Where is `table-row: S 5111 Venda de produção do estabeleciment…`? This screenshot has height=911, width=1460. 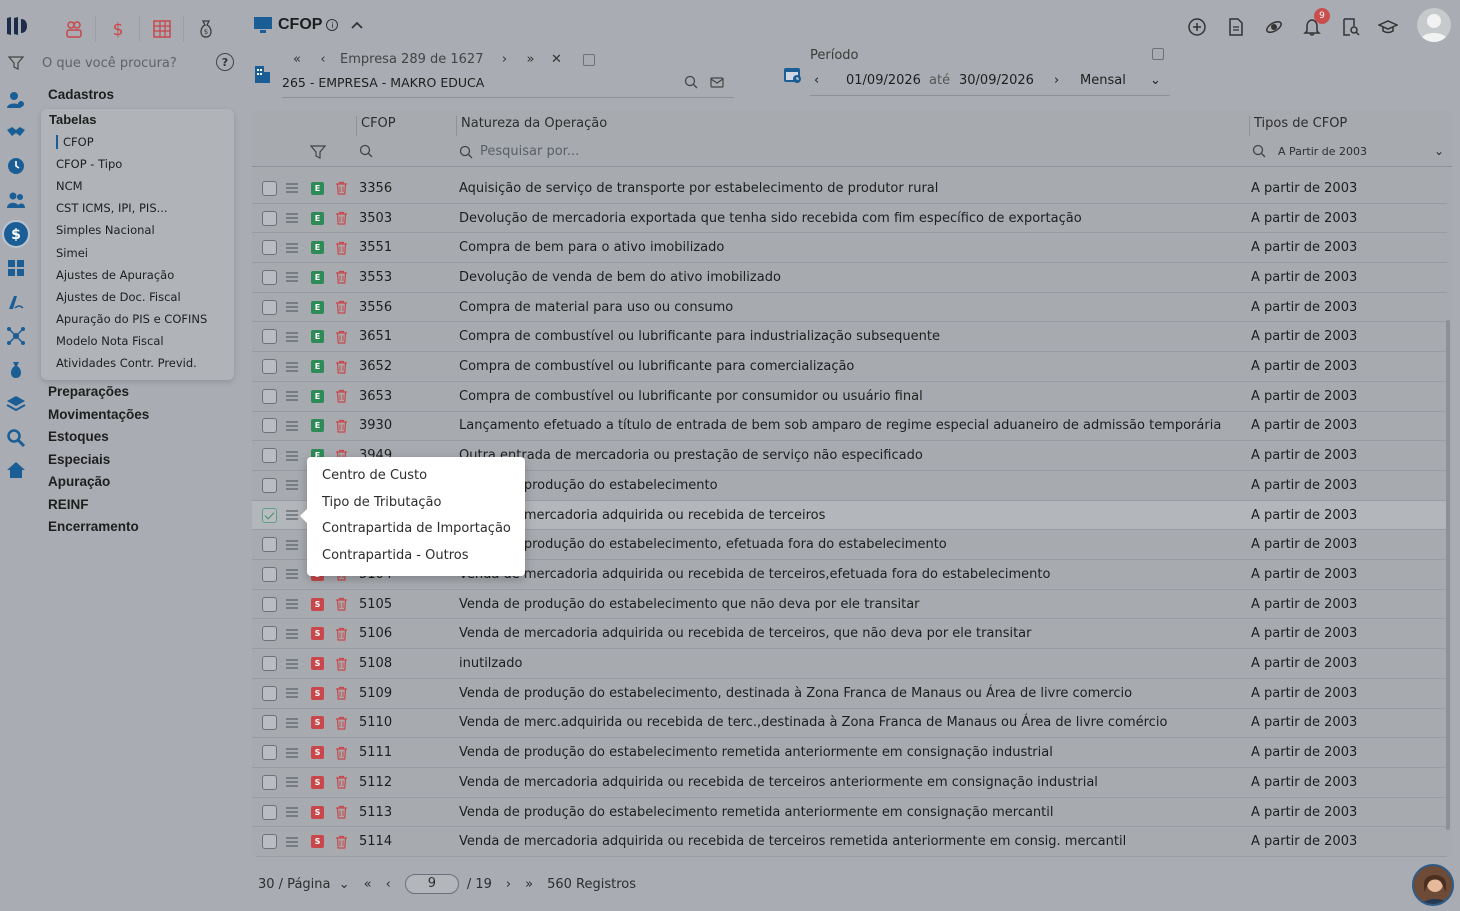
table-row: S 5111 Venda de produção do estabeleciment… is located at coordinates (849, 753).